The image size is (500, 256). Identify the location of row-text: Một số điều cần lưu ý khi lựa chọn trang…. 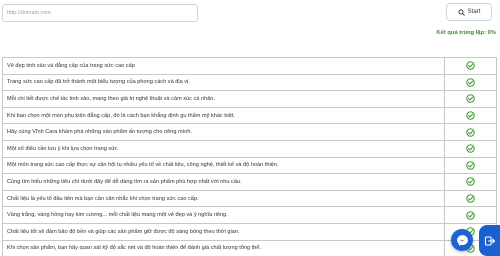
(223, 148).